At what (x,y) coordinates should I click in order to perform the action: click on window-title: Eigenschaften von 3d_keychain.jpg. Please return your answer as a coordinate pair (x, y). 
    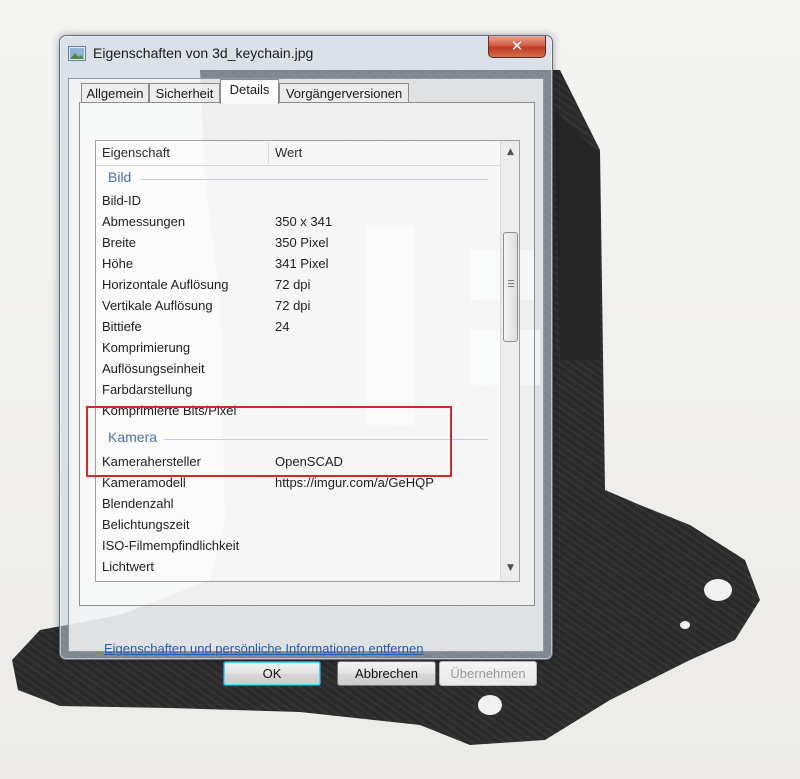
    Looking at the image, I should click on (203, 53).